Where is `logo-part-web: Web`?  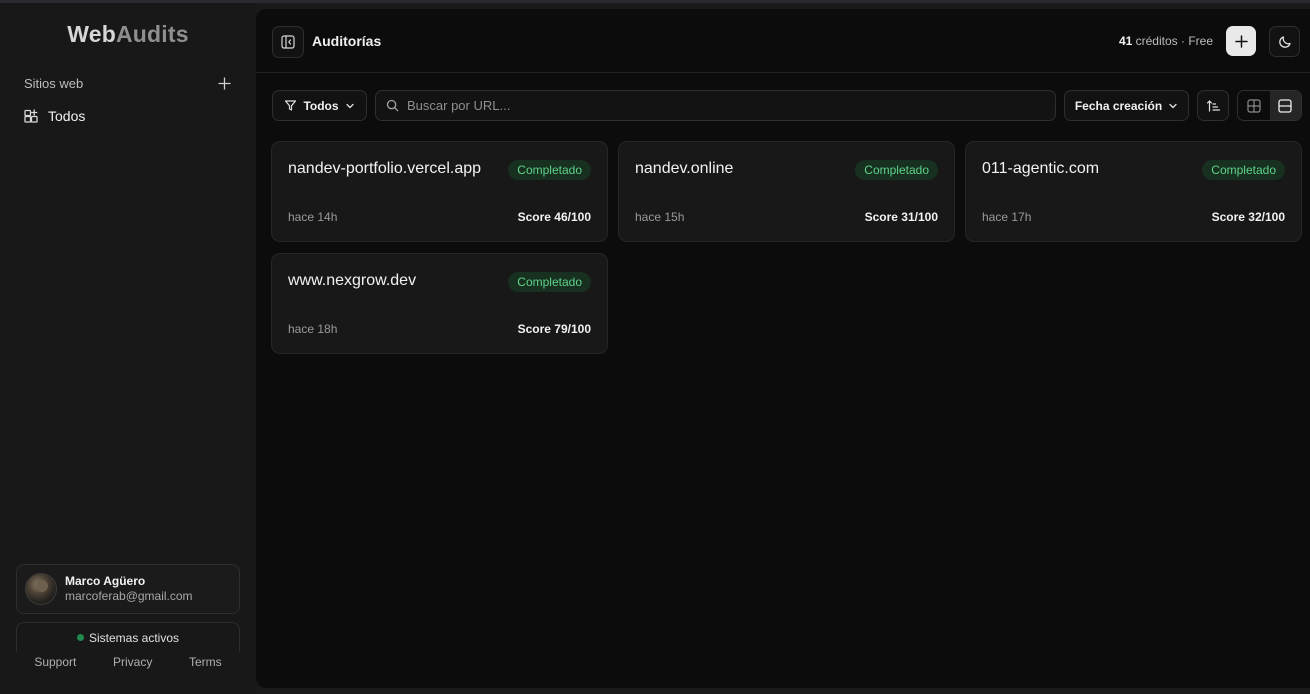
logo-part-web: Web is located at coordinates (91, 34).